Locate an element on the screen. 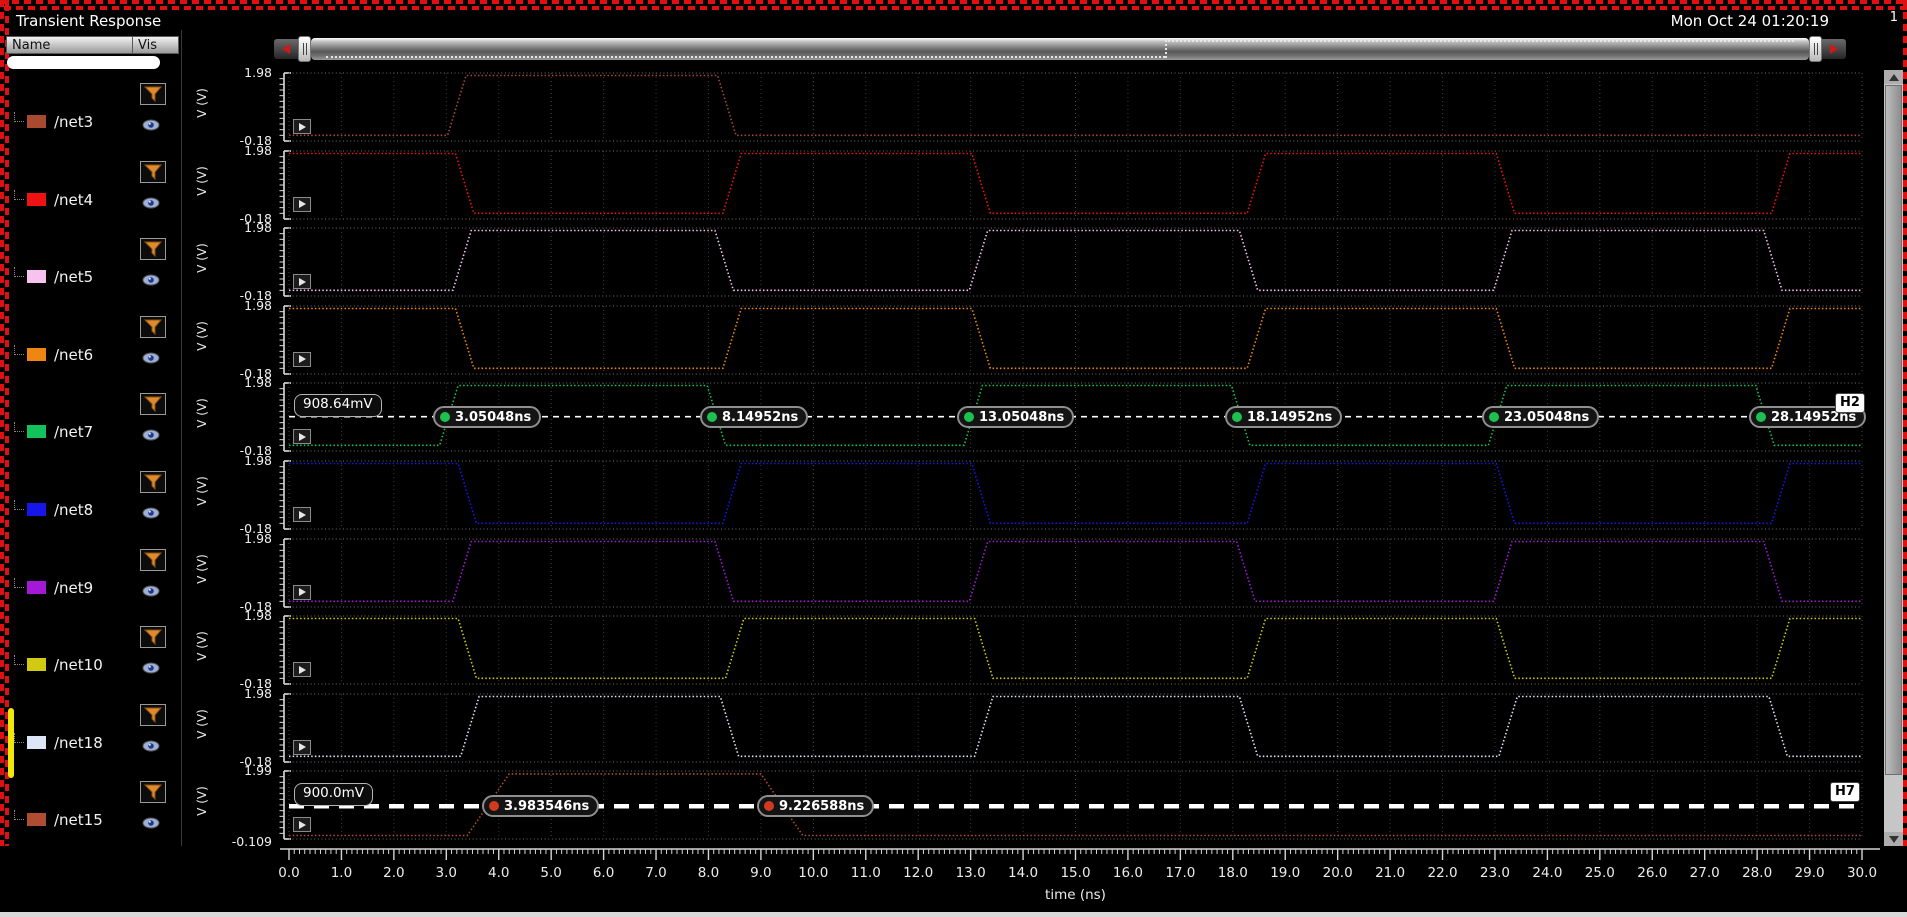  net-row: /net18 is located at coordinates (91, 742).